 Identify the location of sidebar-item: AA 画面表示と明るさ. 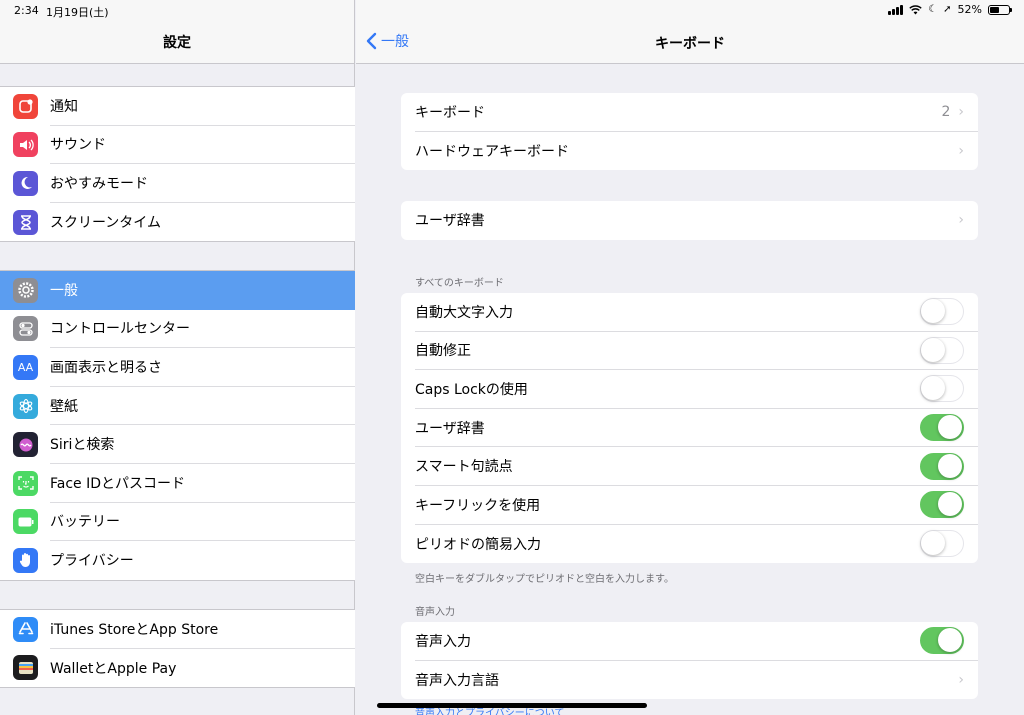
(177, 367).